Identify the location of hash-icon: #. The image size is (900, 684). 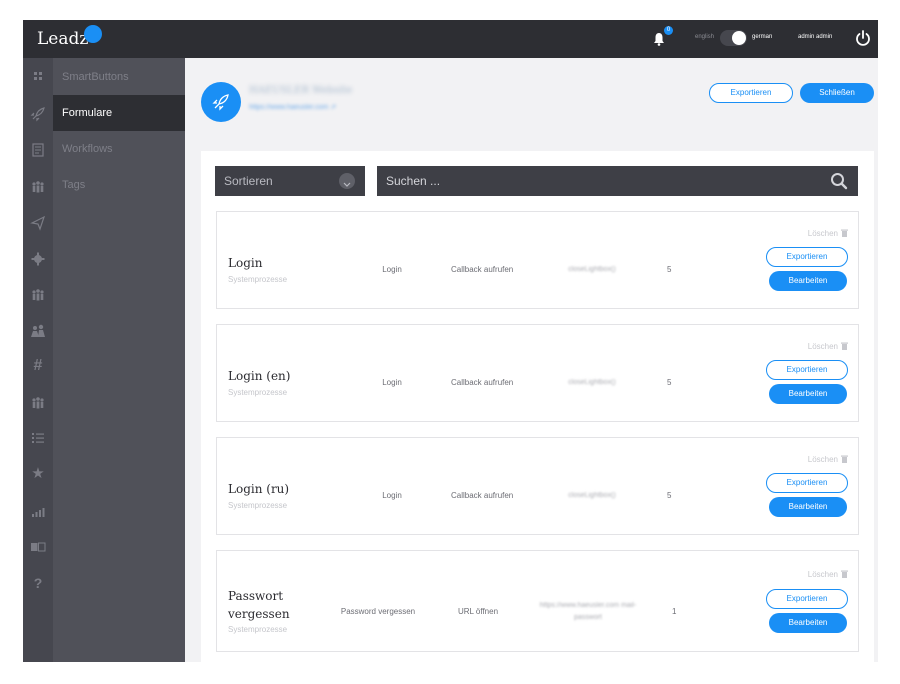
(38, 366).